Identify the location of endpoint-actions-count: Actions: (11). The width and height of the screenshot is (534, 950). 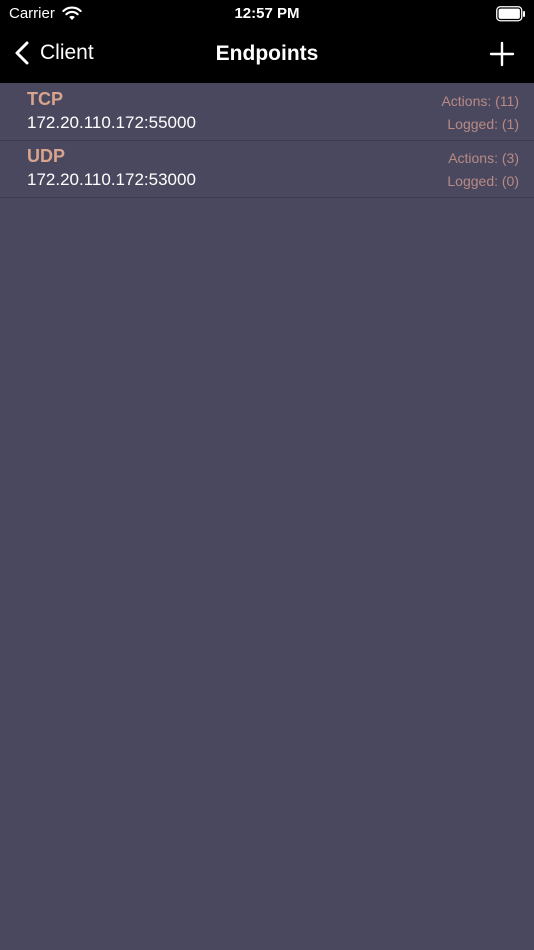
(480, 101).